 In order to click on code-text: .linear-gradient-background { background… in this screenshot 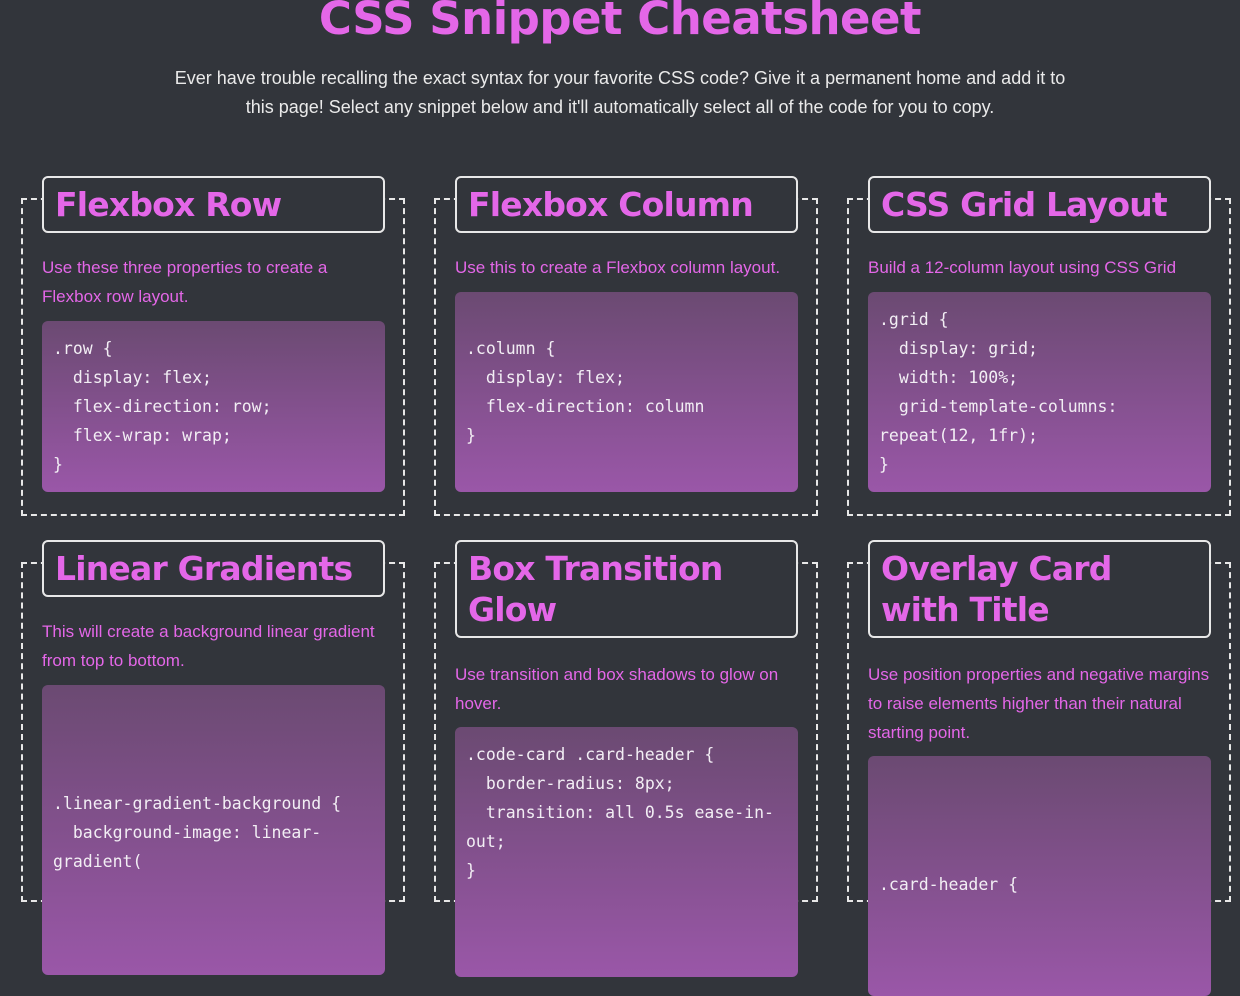, I will do `click(213, 832)`.